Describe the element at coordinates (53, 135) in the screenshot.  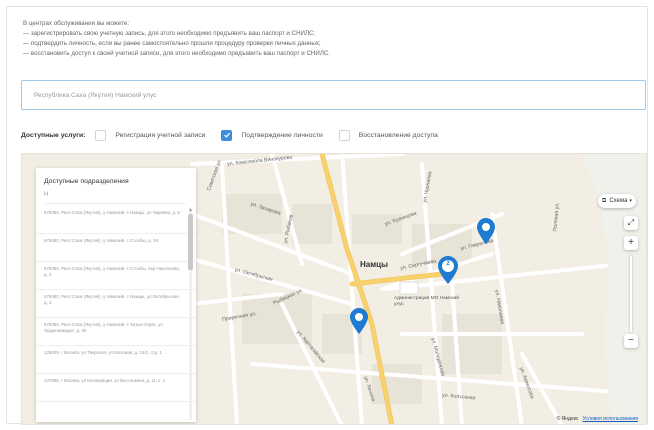
I see `services-label: Доступные услуги:` at that location.